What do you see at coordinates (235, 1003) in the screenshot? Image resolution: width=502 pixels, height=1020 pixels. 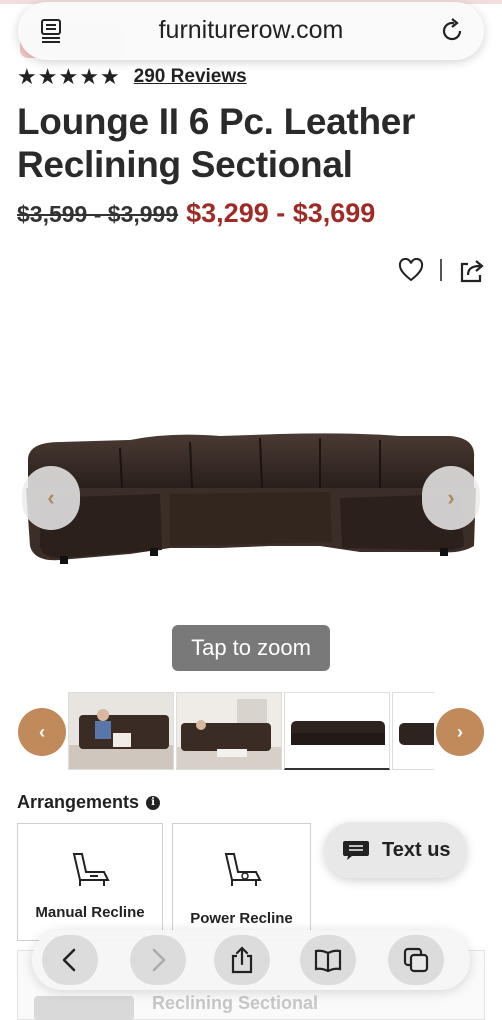 I see `related-product-title: Reclining Sectional` at bounding box center [235, 1003].